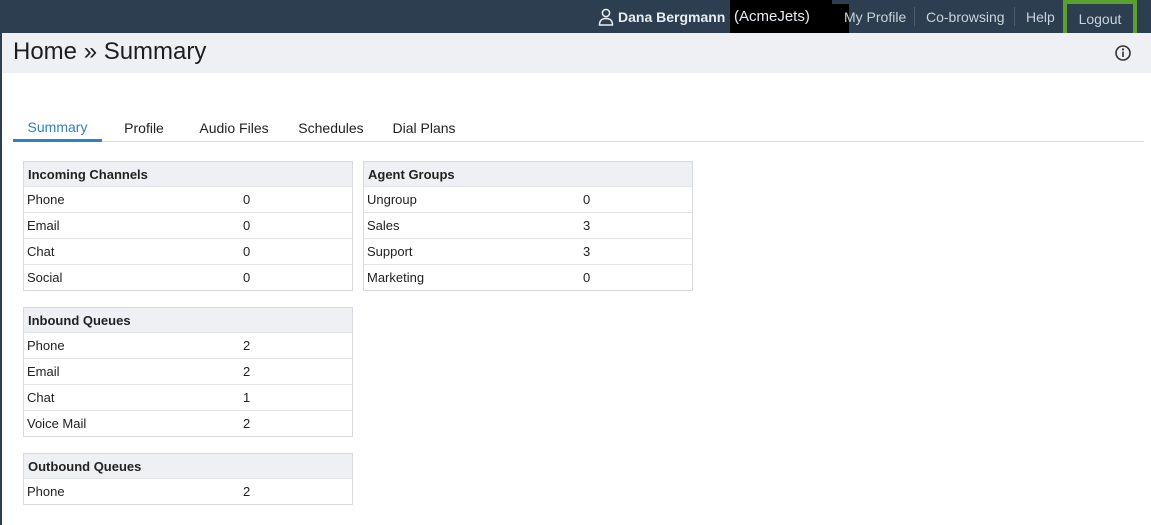 This screenshot has height=525, width=1151. I want to click on left-accent, so click(1, 279).